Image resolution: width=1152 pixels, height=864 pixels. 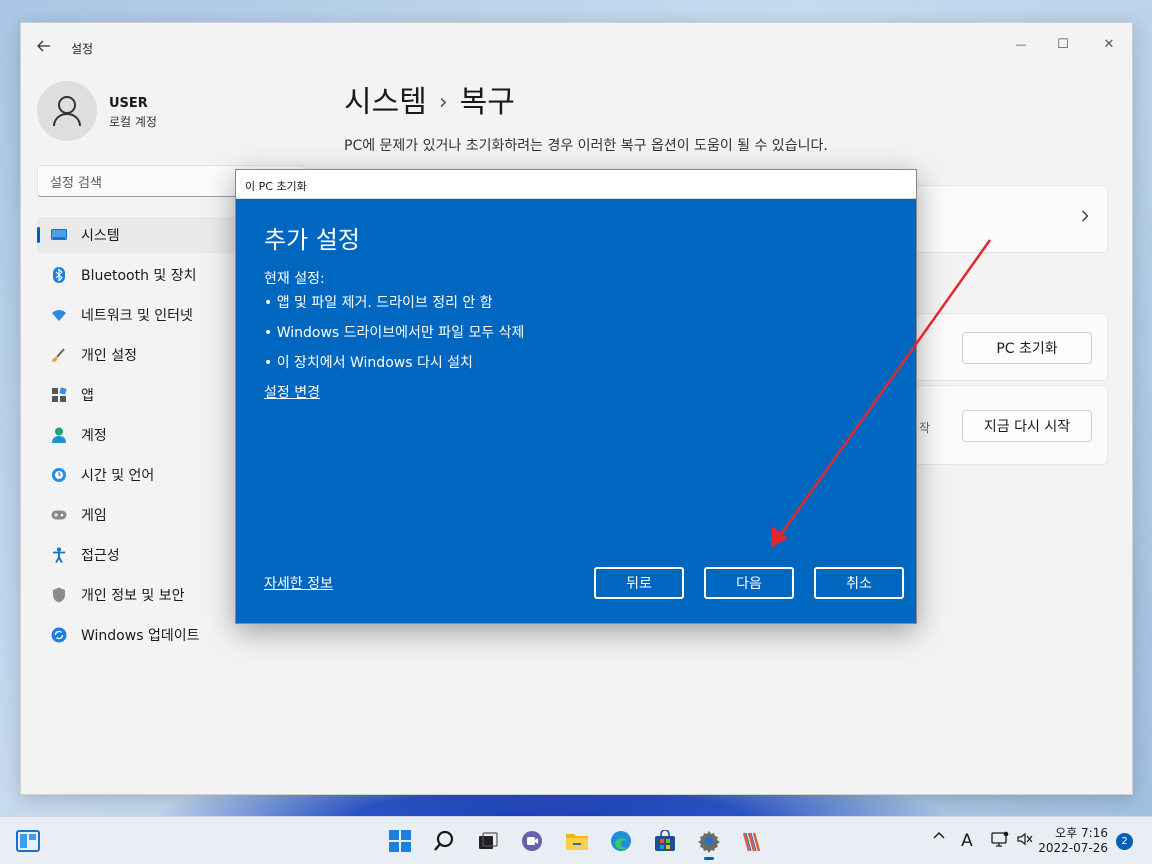 What do you see at coordinates (749, 583) in the screenshot?
I see `next-button: 다음` at bounding box center [749, 583].